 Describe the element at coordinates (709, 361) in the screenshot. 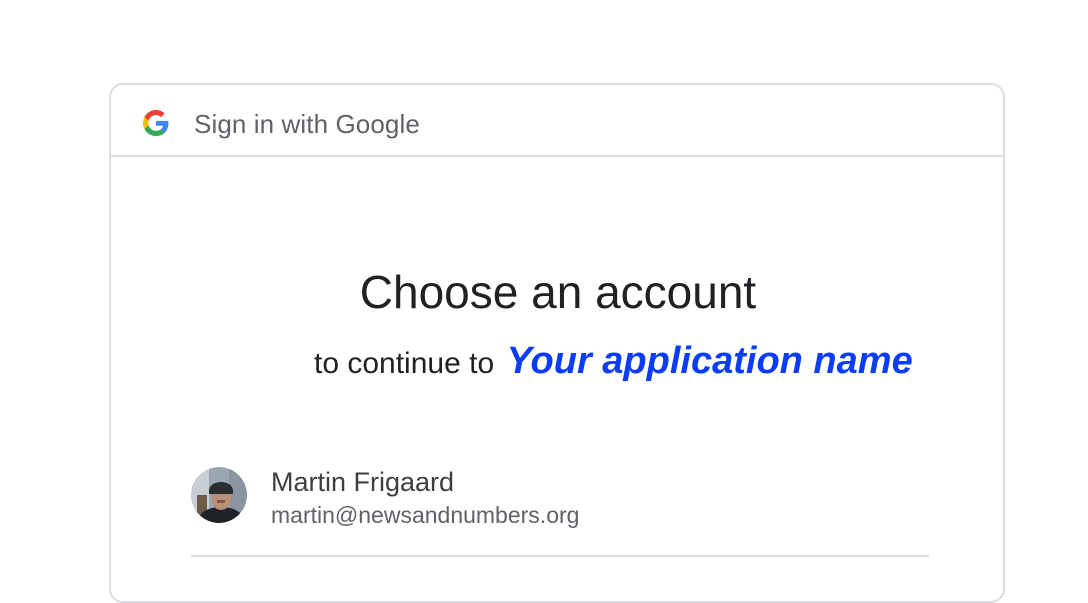

I see `app-name: Your application name` at that location.